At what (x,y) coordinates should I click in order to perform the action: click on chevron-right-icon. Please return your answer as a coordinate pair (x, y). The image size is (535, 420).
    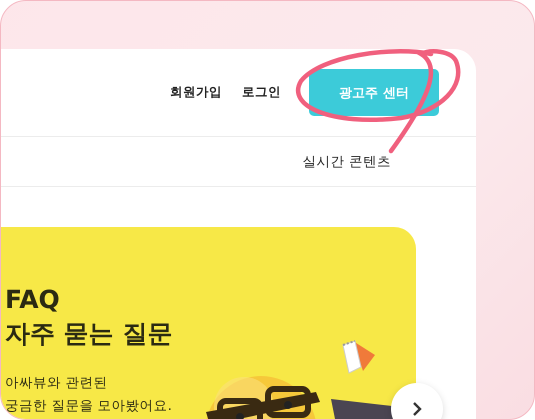
    Looking at the image, I should click on (417, 409).